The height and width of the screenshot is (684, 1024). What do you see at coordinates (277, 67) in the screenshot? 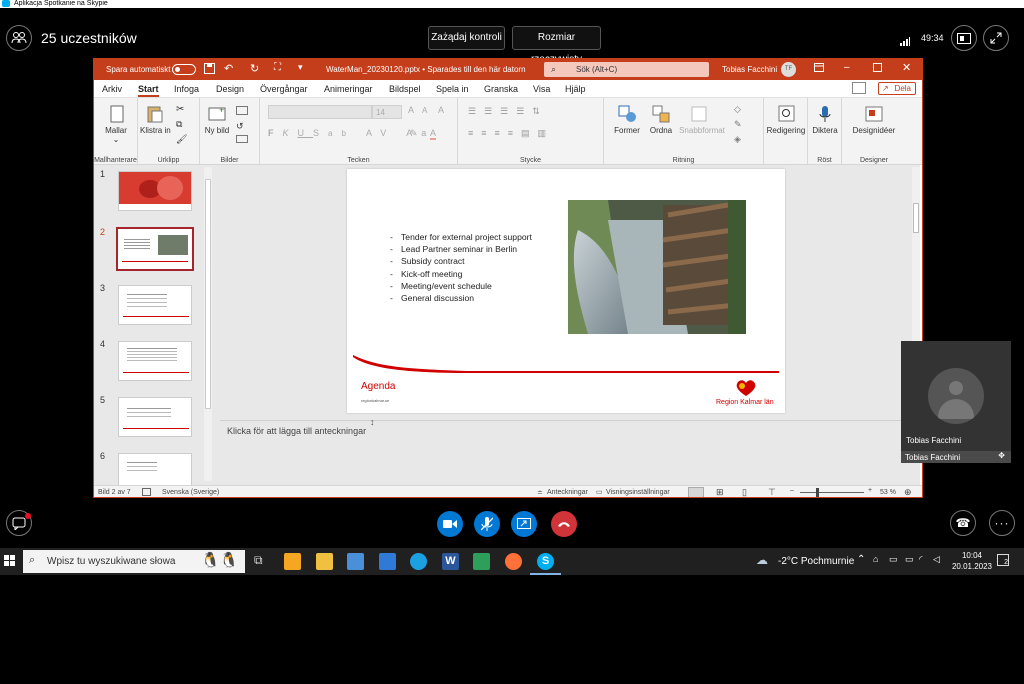
I see `present-icon: ⛶` at bounding box center [277, 67].